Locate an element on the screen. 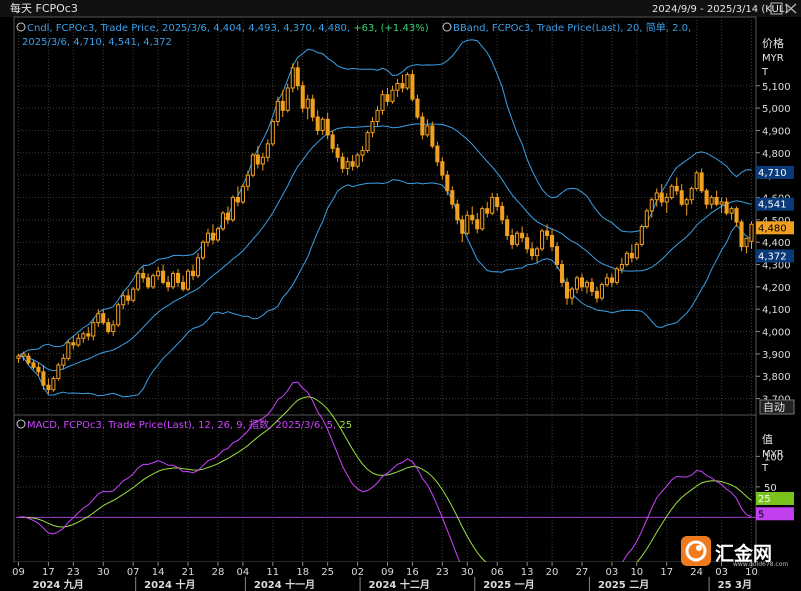 The width and height of the screenshot is (801, 591). day-tick-label: 03 is located at coordinates (721, 572).